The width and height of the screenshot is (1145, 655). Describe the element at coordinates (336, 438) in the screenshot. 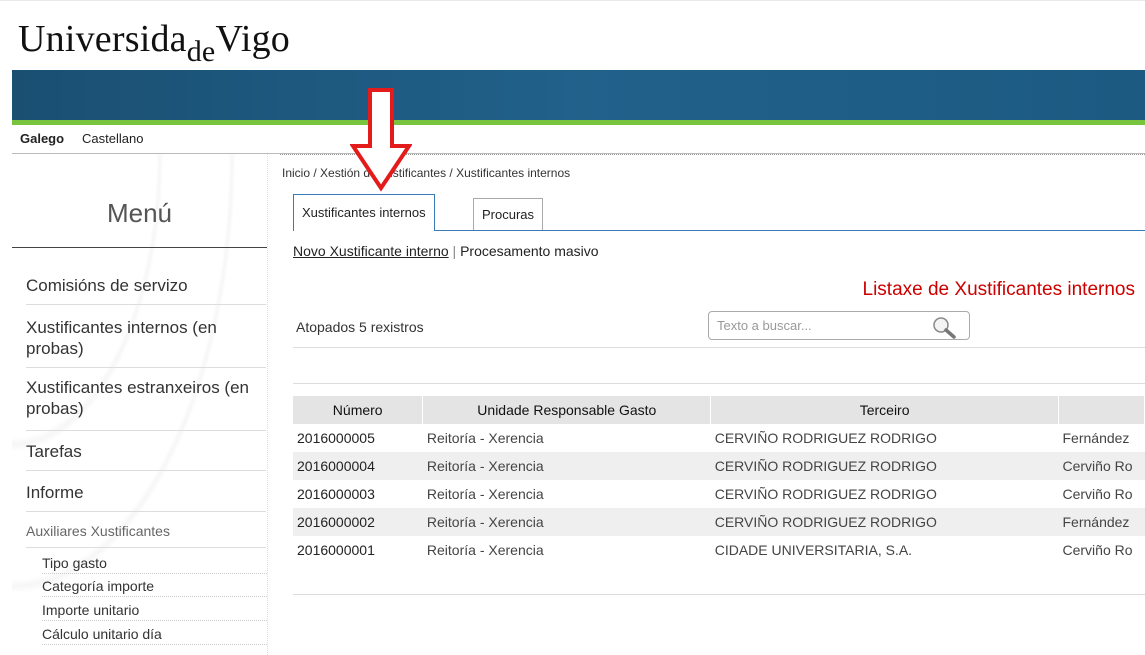

I see `cell-numero: 2016000005` at that location.